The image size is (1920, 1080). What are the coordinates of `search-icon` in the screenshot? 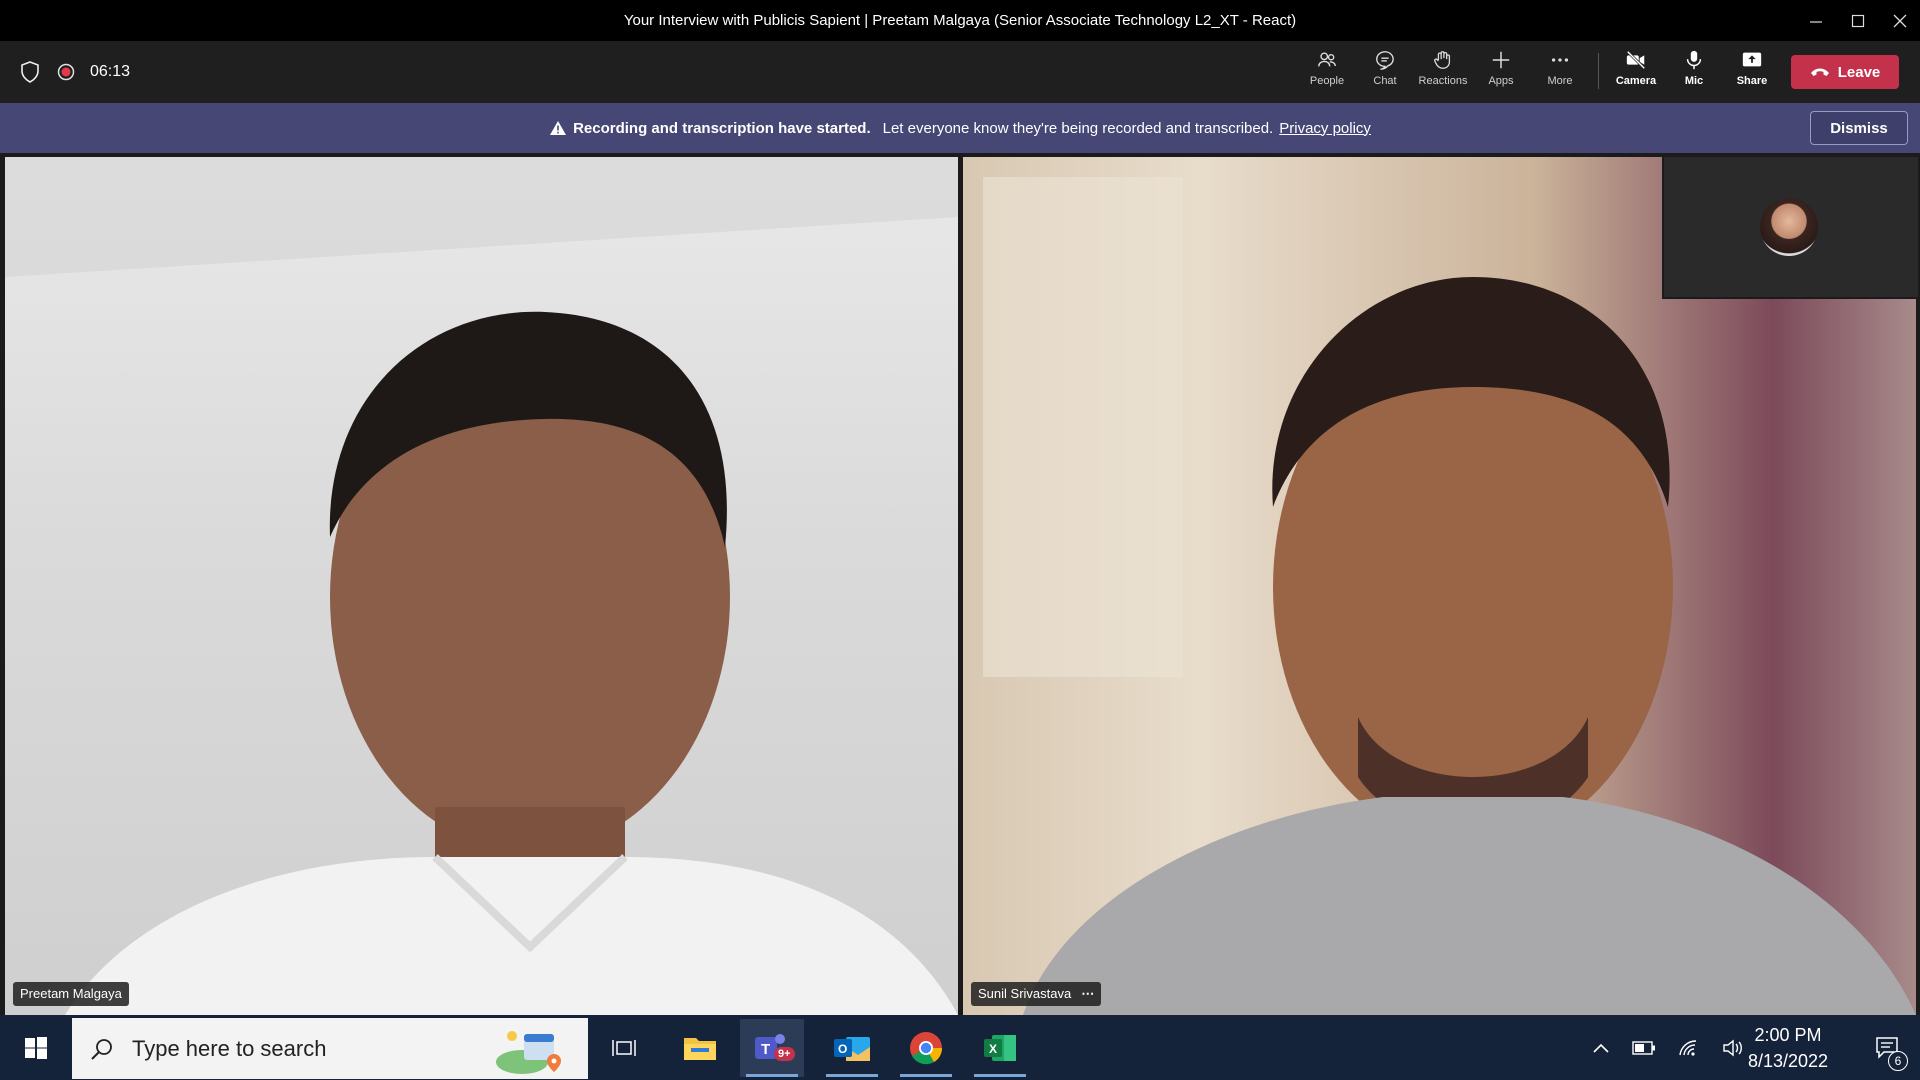 It's located at (101, 1049).